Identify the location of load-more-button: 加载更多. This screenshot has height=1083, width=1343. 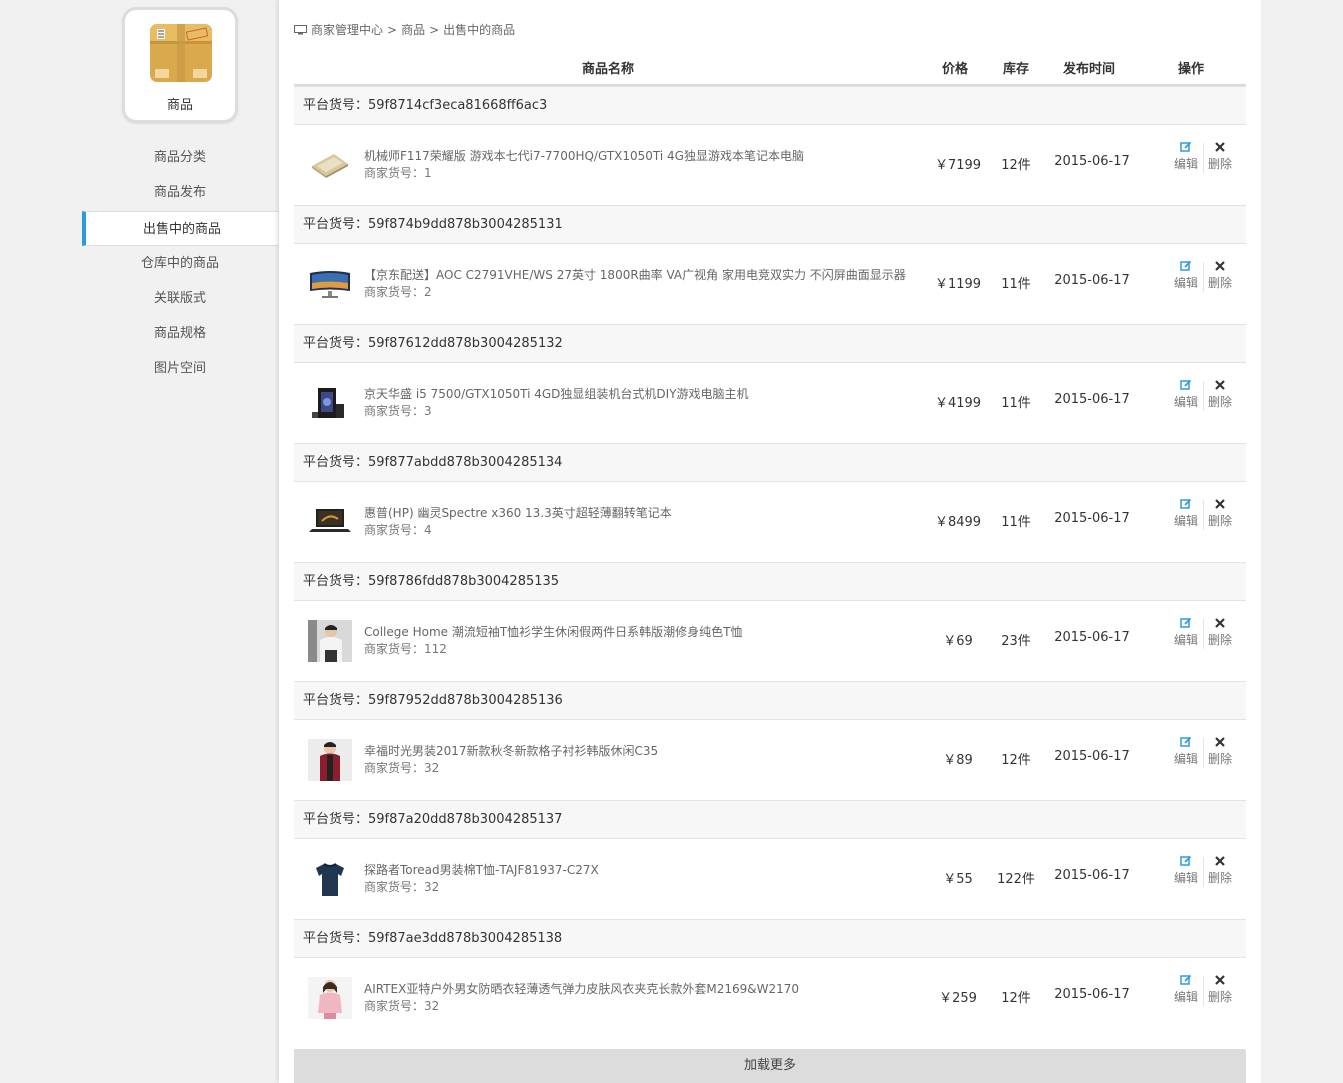
(770, 1066).